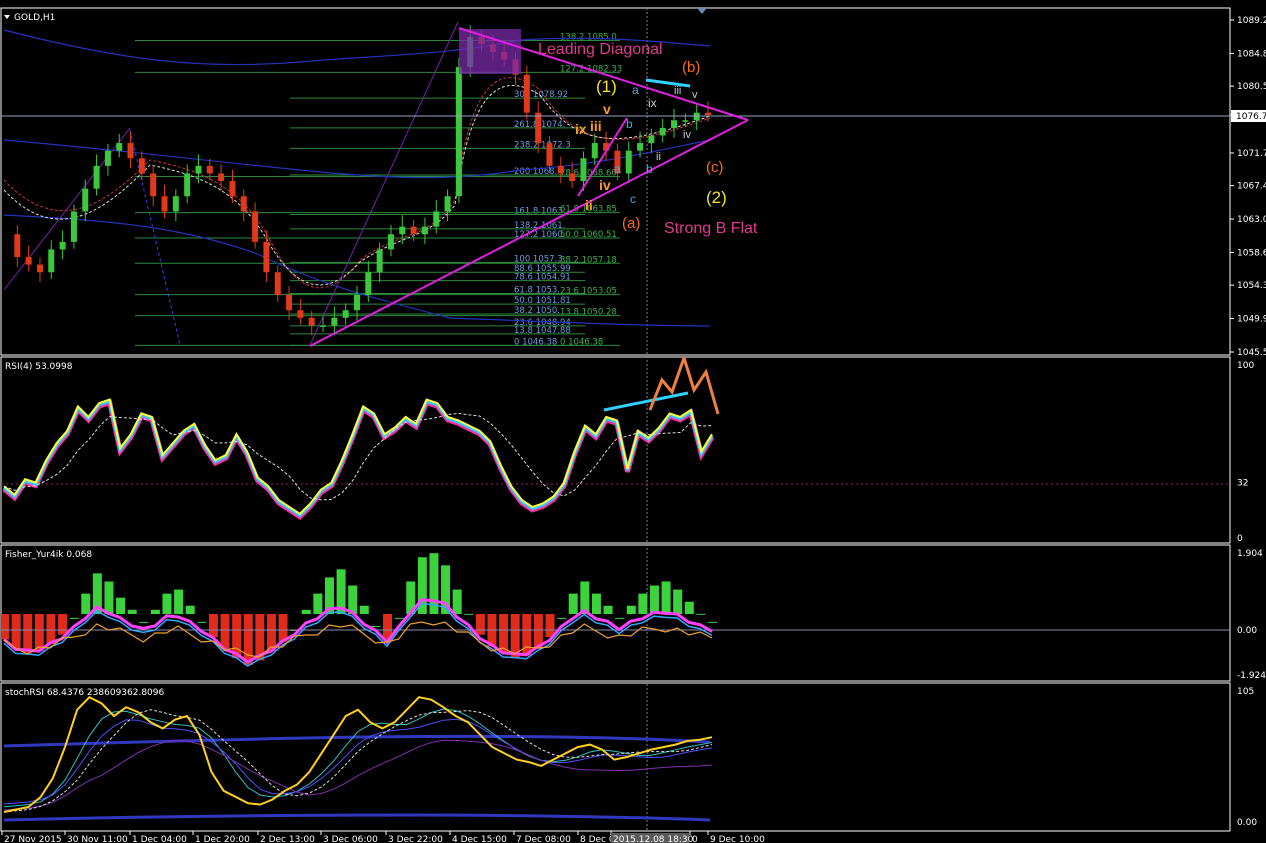 This screenshot has width=1266, height=843. Describe the element at coordinates (677, 91) in the screenshot. I see `label-iii-white: iii` at that location.